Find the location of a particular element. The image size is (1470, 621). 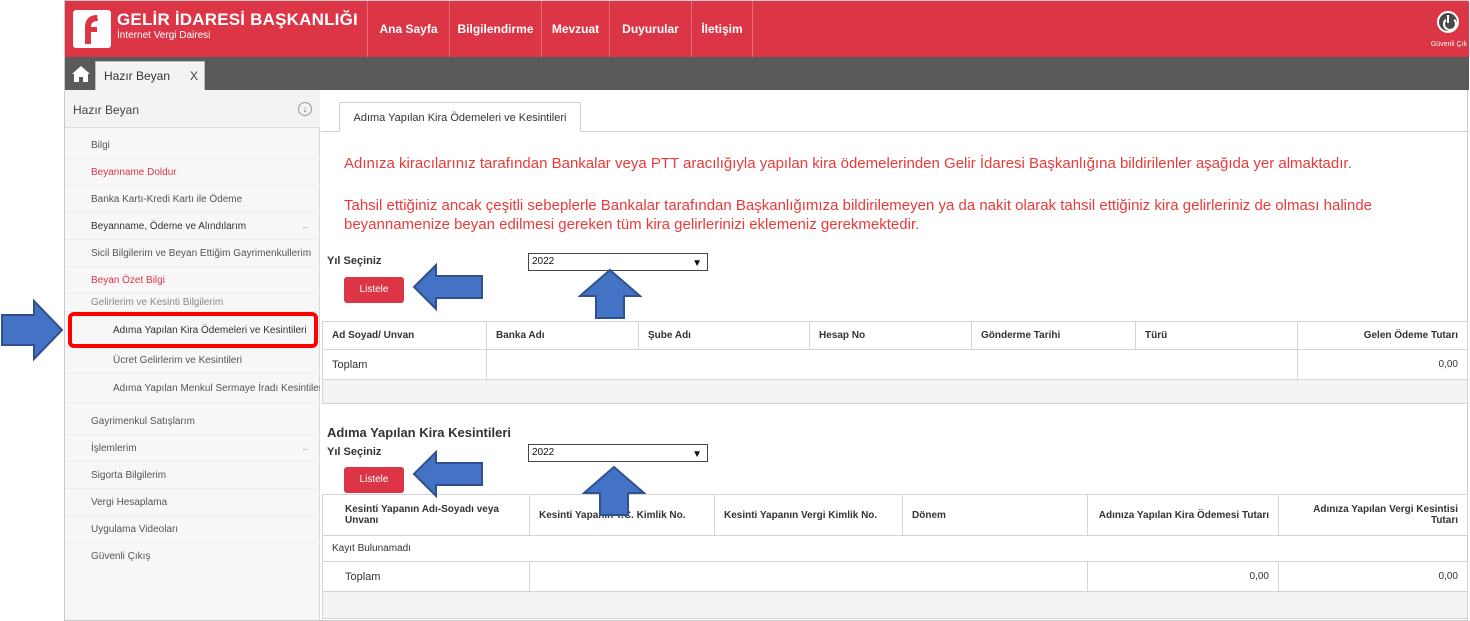

column-header: Türü is located at coordinates (1216, 335).